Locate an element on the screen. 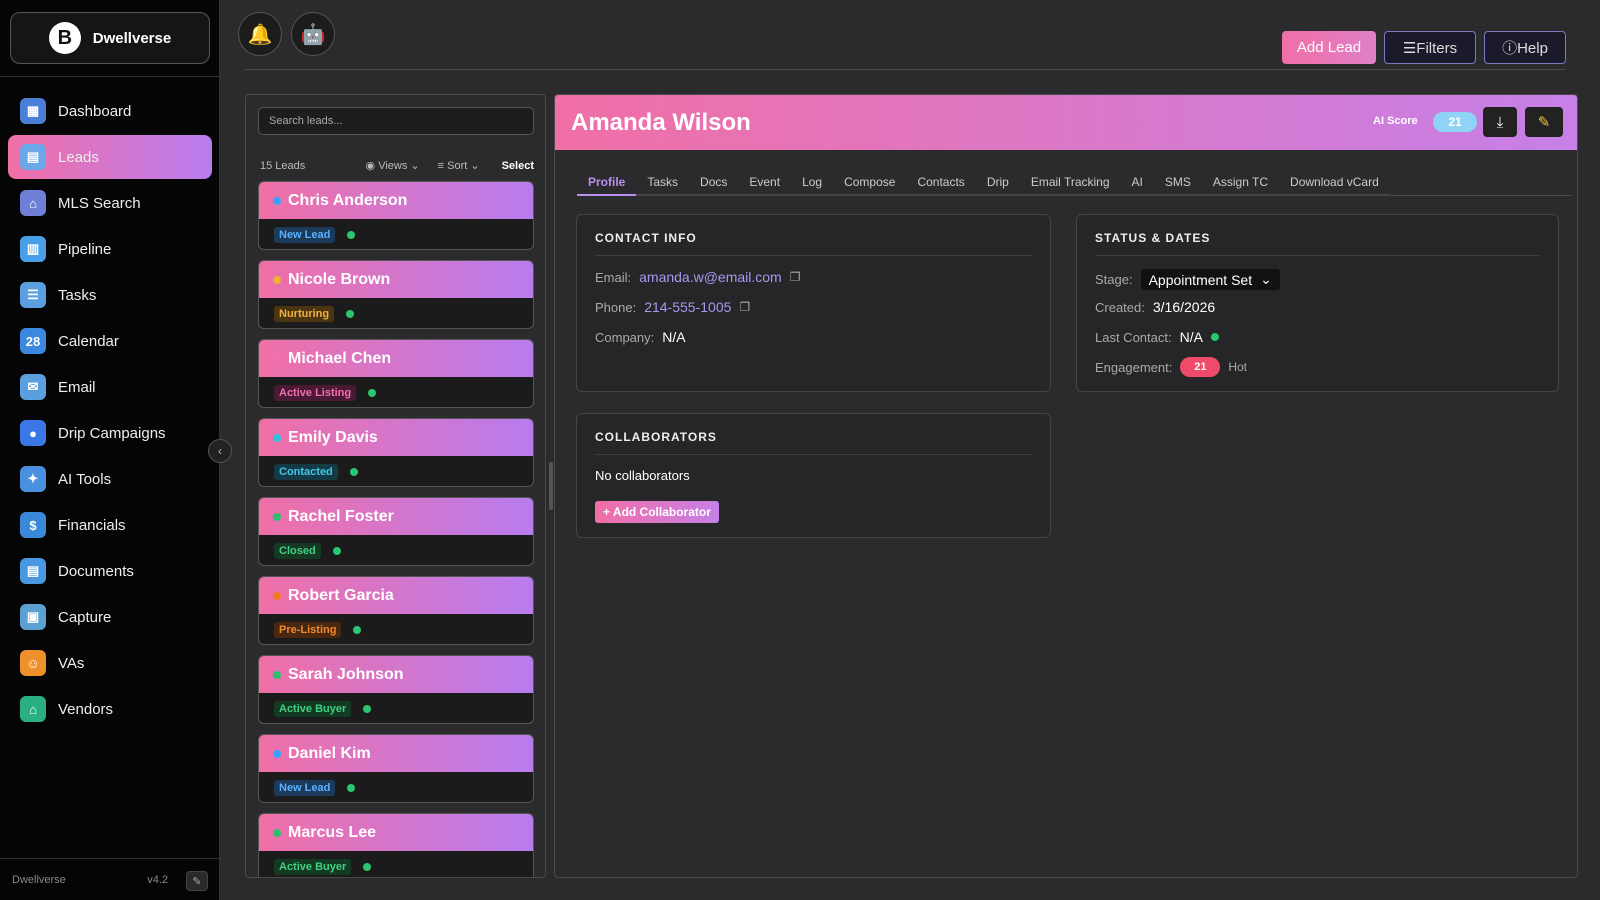  phone-link: 214-555-1005 is located at coordinates (687, 307).